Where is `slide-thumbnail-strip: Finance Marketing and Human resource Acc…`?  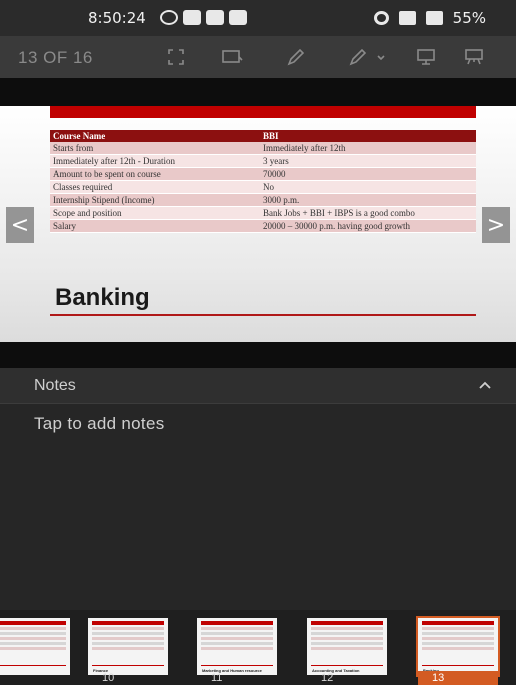 slide-thumbnail-strip: Finance Marketing and Human resource Acc… is located at coordinates (258, 647).